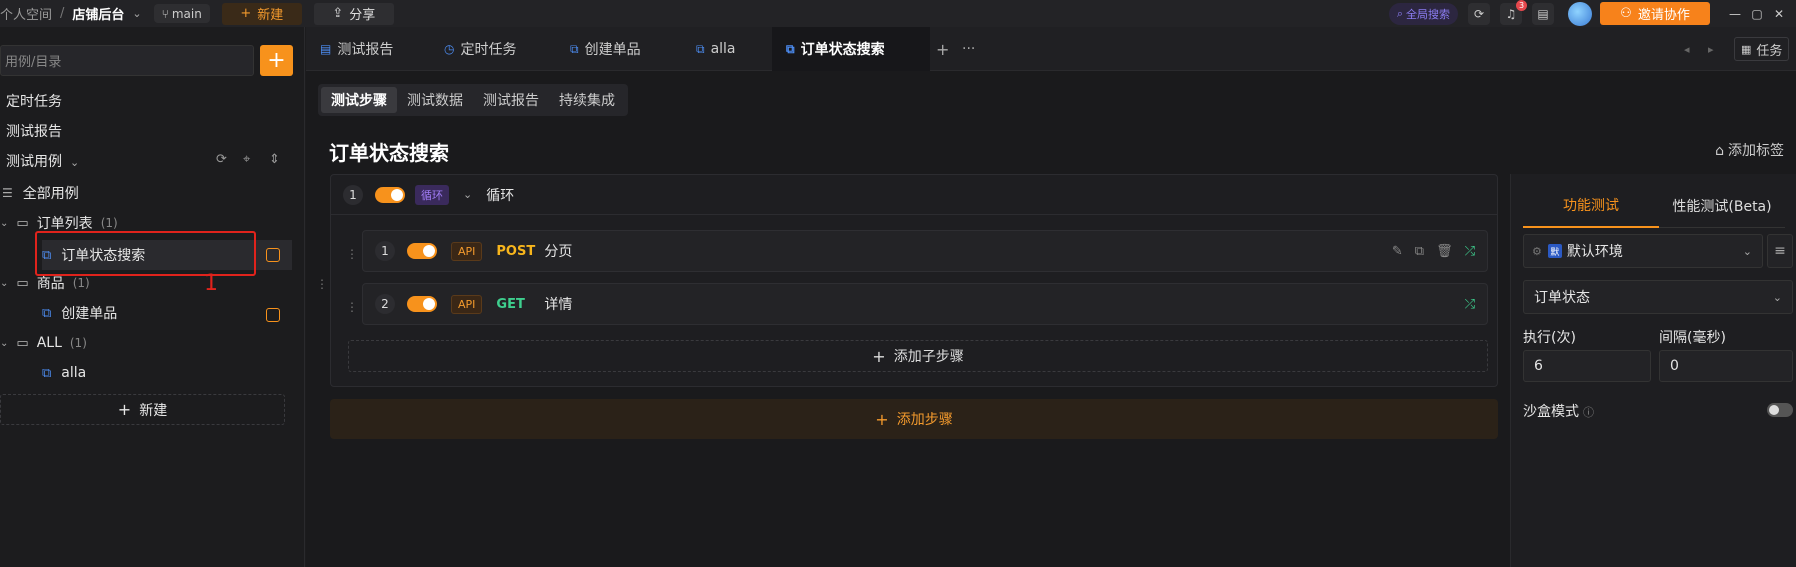  What do you see at coordinates (500, 195) in the screenshot?
I see `loop-name: 循环` at bounding box center [500, 195].